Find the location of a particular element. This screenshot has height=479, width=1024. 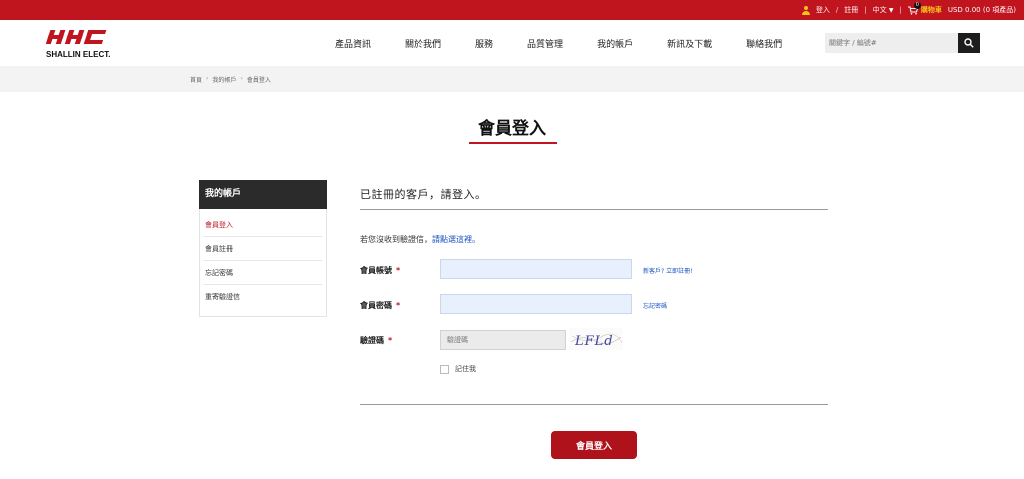

logo-text: SHALLIN ELECT. is located at coordinates (78, 54).